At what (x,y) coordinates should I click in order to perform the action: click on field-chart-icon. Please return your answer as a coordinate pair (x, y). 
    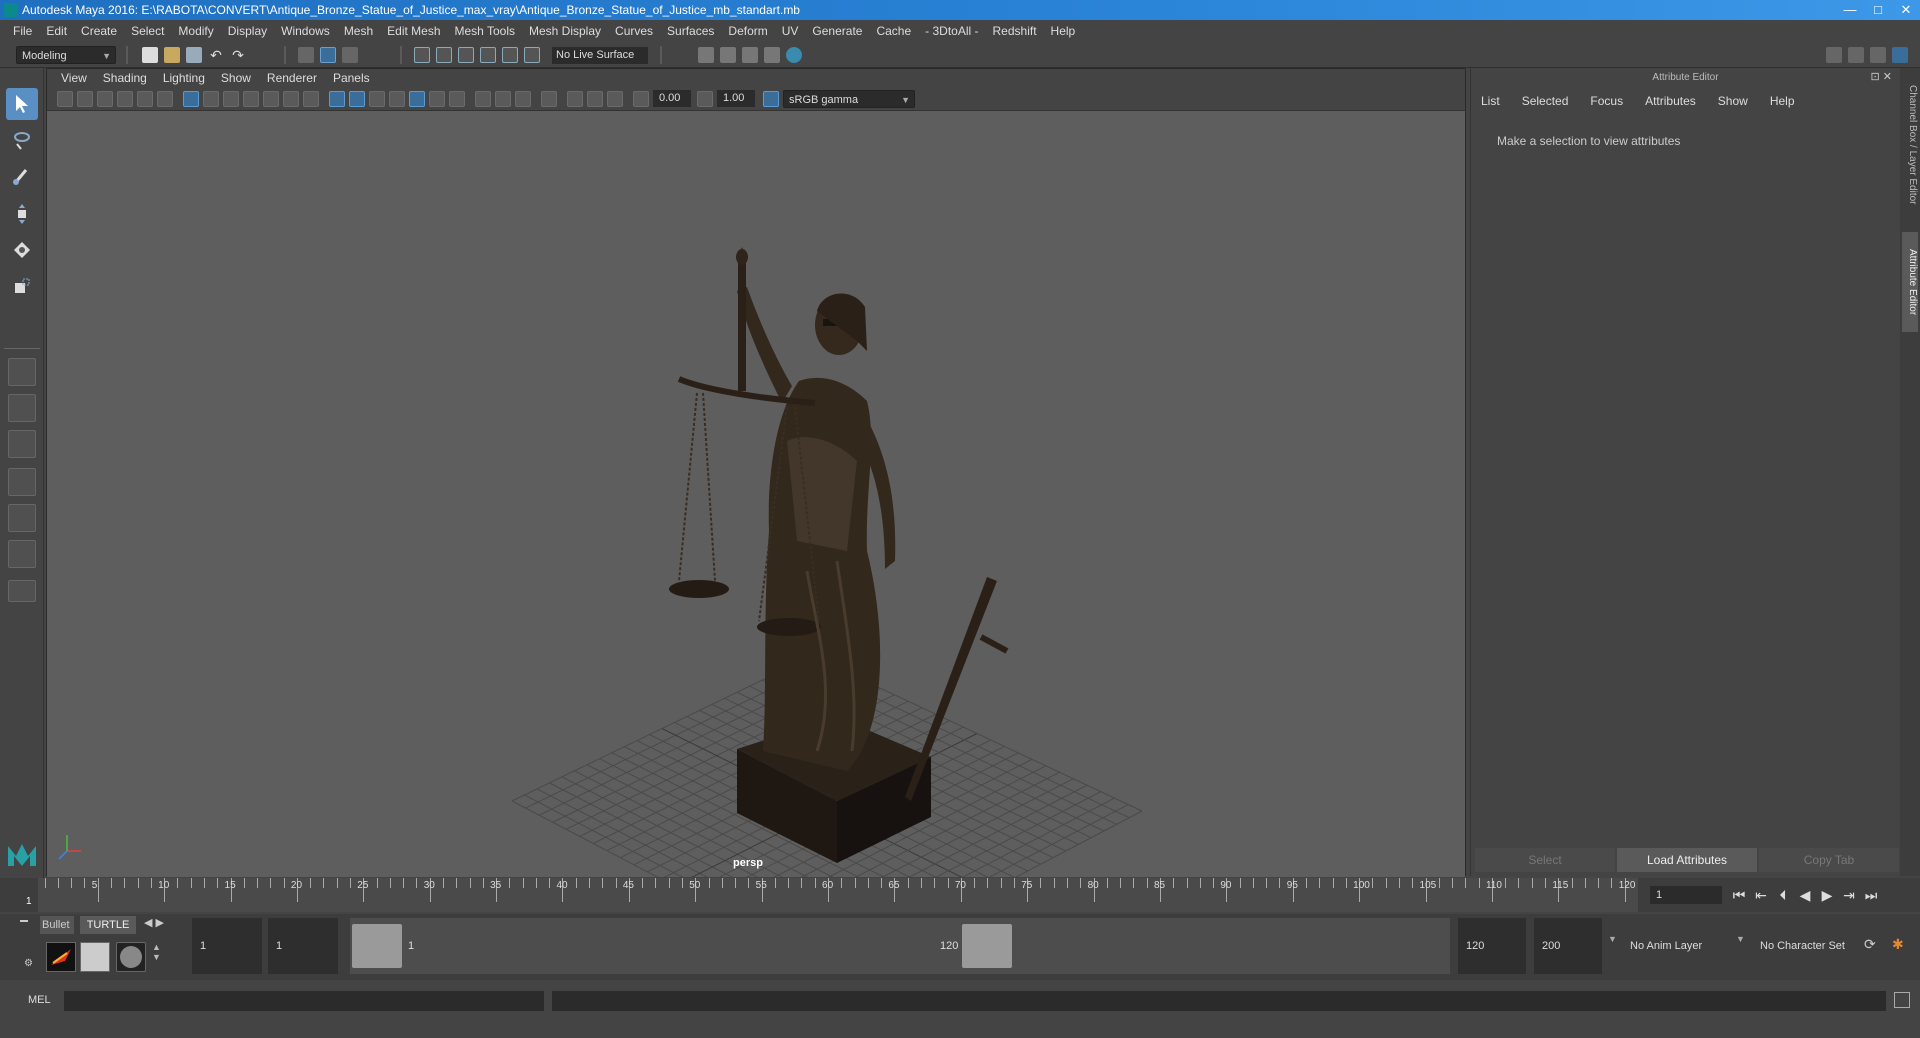
    Looking at the image, I should click on (271, 99).